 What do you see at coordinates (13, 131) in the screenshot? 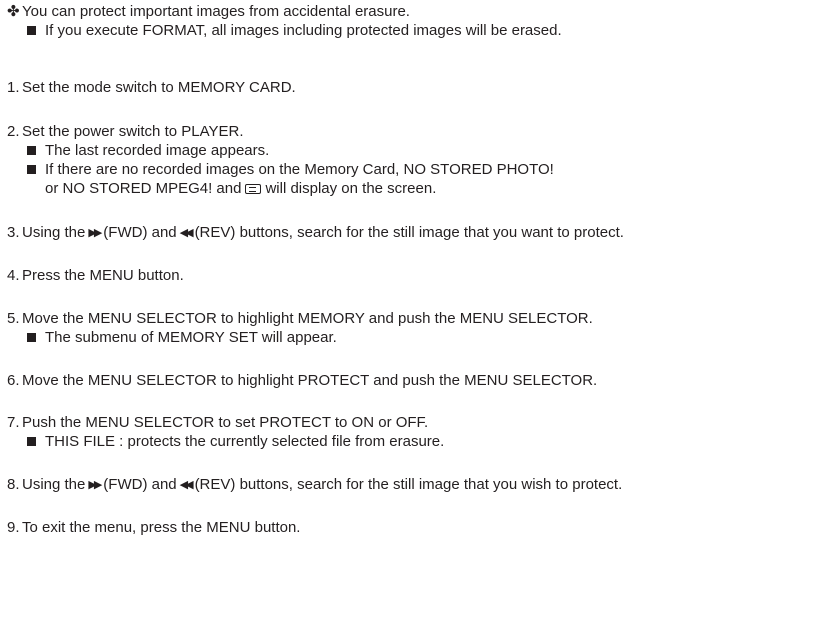
I see `step-number: 2.` at bounding box center [13, 131].